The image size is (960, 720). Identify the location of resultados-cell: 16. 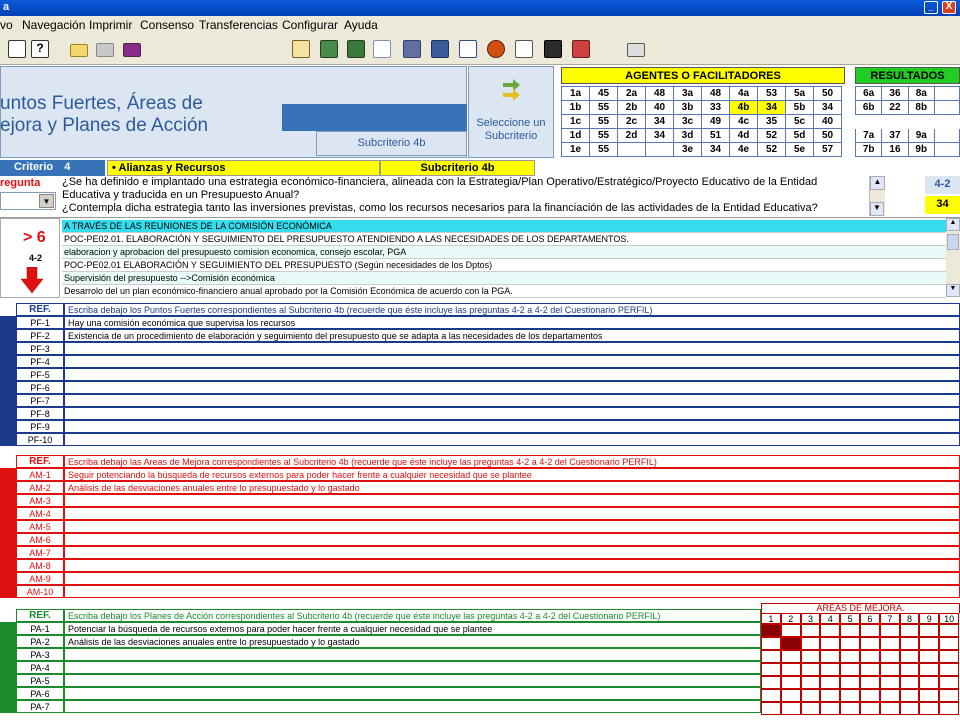
(895, 149).